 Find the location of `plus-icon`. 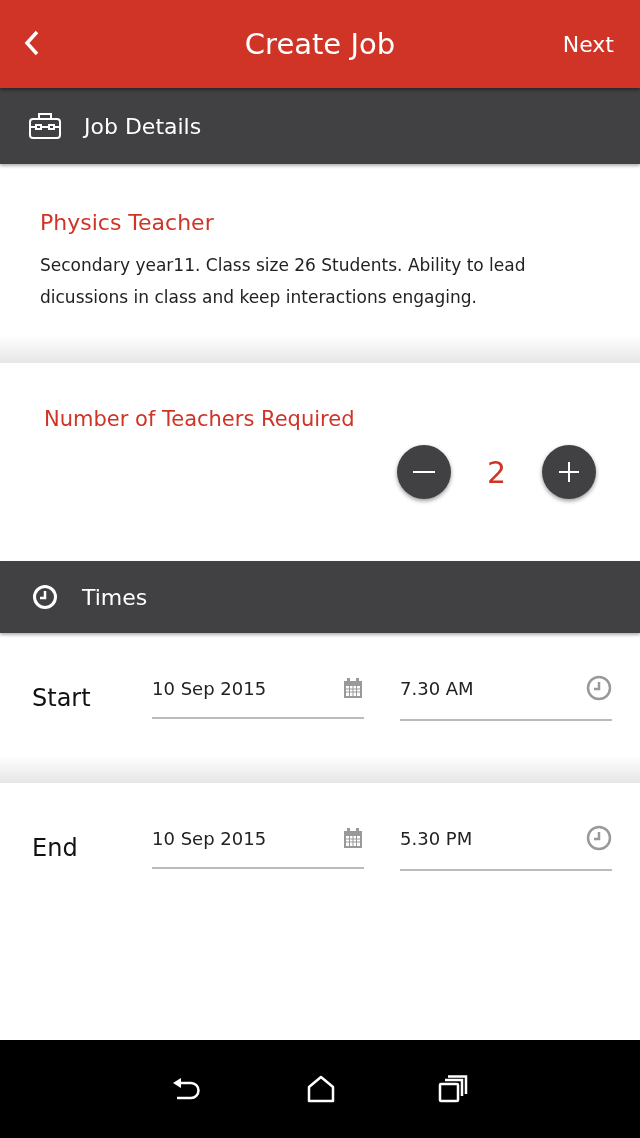

plus-icon is located at coordinates (569, 472).